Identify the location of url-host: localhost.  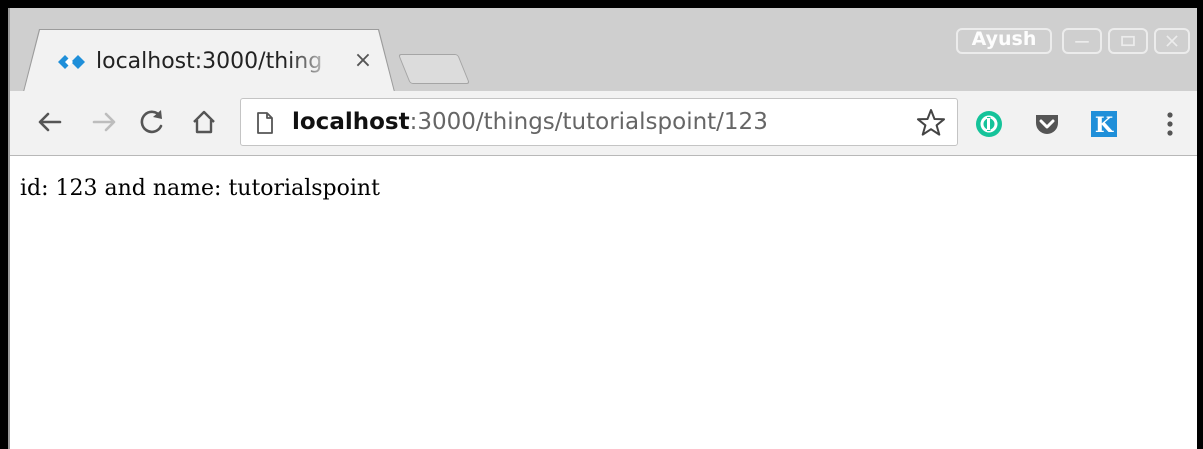
(351, 122).